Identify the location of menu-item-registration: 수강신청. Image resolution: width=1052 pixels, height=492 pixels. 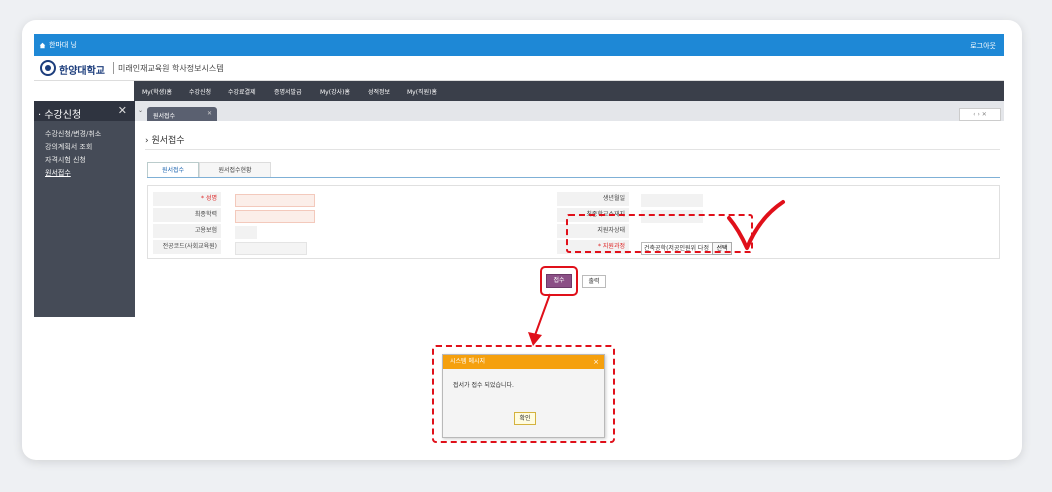
(200, 91).